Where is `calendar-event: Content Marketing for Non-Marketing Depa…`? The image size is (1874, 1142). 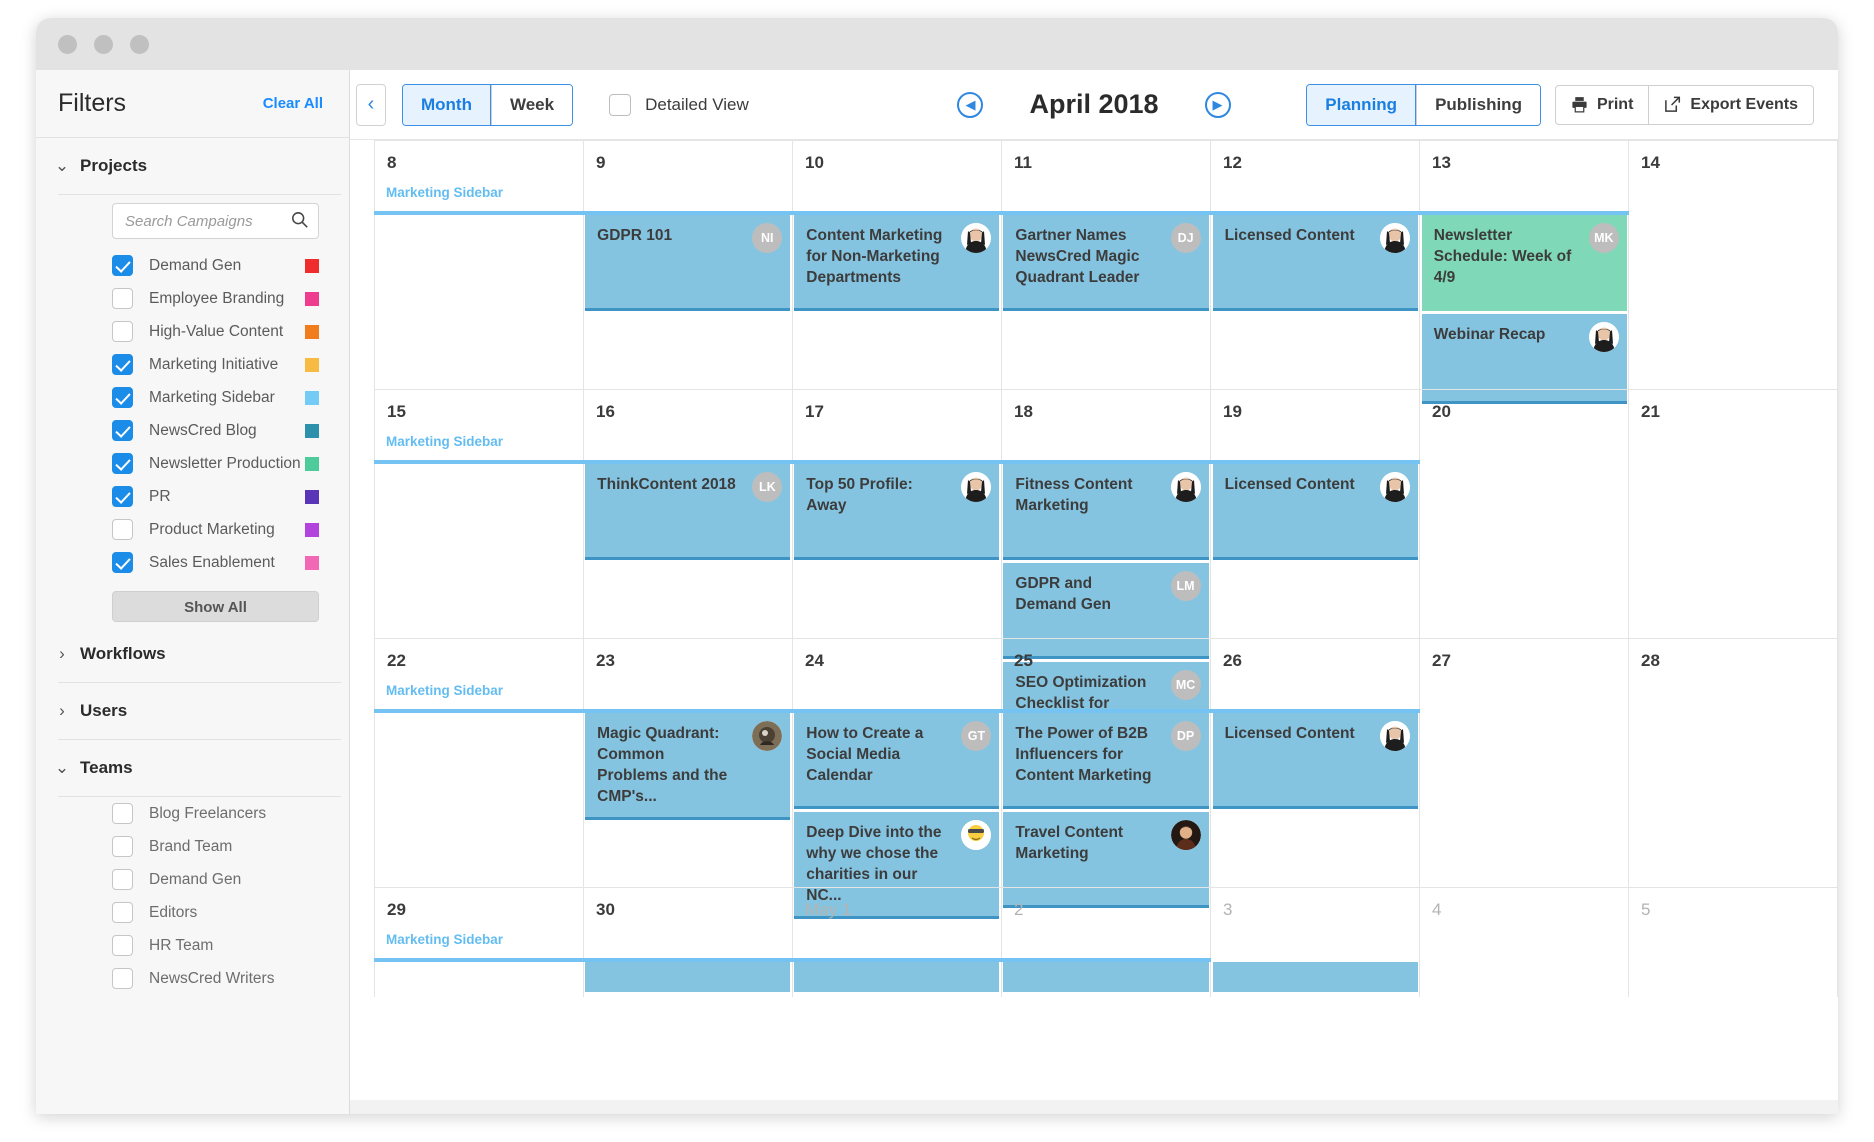
calendar-event: Content Marketing for Non-Marketing Depa… is located at coordinates (897, 263).